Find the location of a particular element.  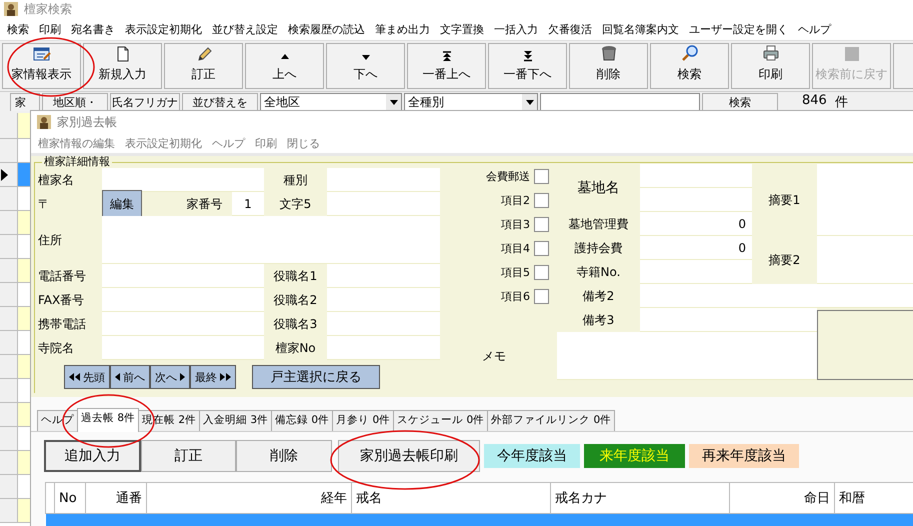

menu-item: 検索 is located at coordinates (18, 29).